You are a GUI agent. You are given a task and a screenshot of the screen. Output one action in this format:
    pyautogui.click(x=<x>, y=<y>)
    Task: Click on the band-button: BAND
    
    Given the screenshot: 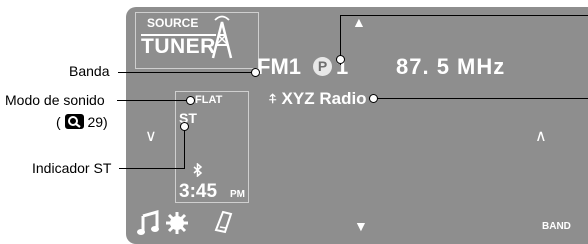 What is the action you would take?
    pyautogui.click(x=556, y=226)
    